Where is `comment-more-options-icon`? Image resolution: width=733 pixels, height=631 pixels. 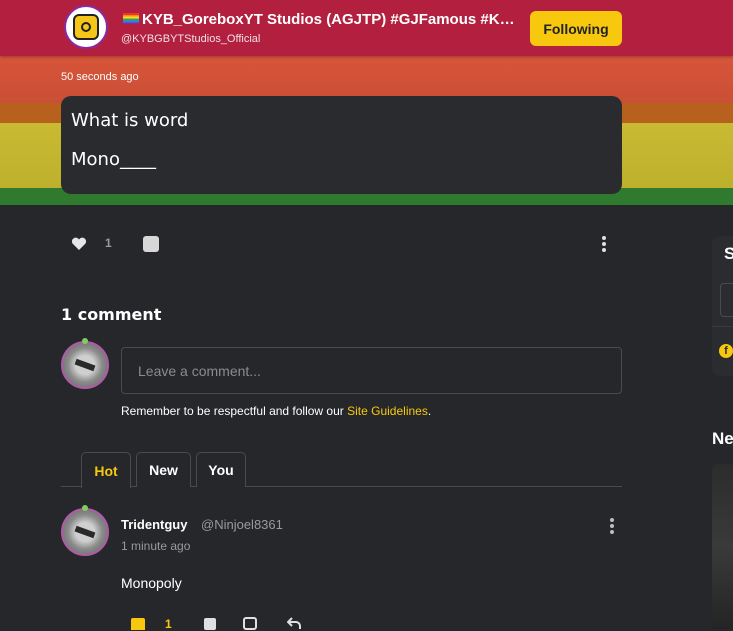
comment-more-options-icon is located at coordinates (612, 526).